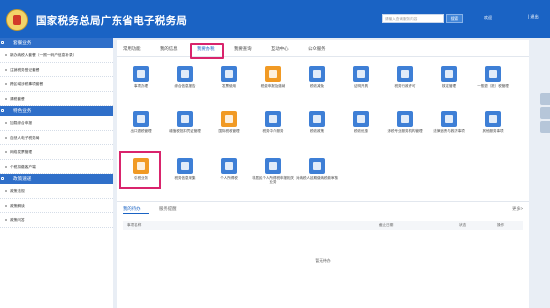 This screenshot has height=308, width=550. I want to click on preference-icon, so click(361, 119).